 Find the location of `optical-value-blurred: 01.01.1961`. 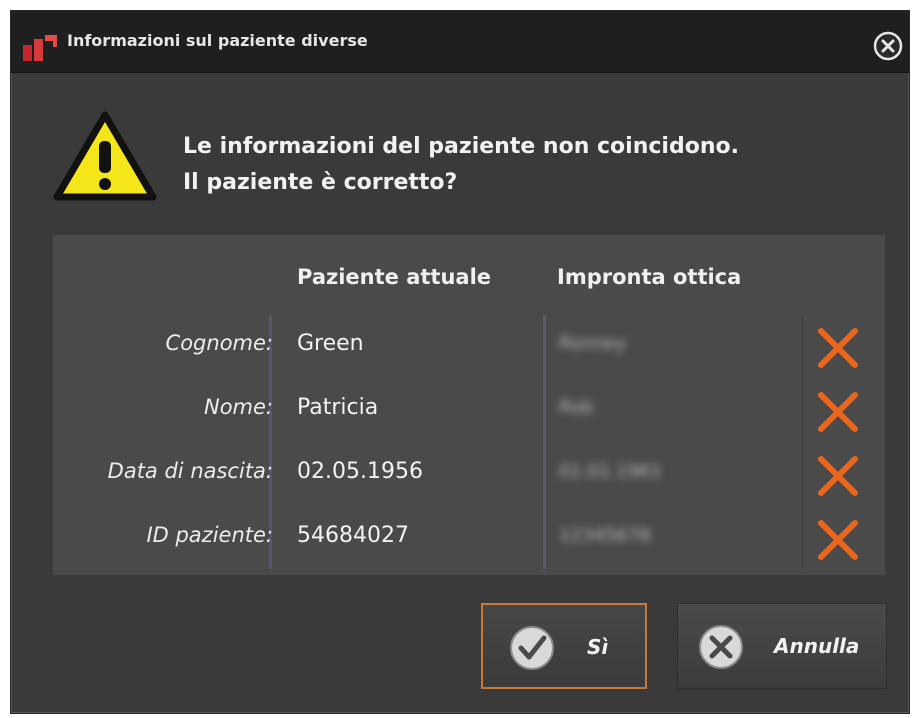

optical-value-blurred: 01.01.1961 is located at coordinates (611, 471).